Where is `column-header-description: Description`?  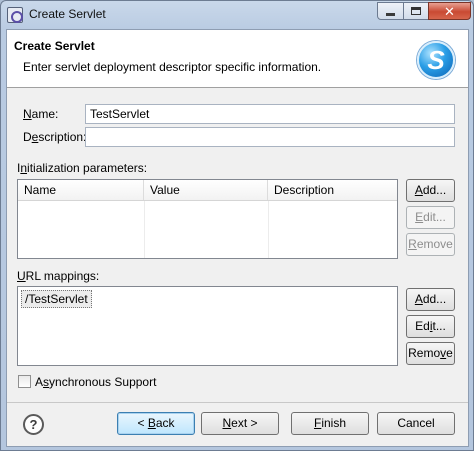
column-header-description: Description is located at coordinates (332, 190).